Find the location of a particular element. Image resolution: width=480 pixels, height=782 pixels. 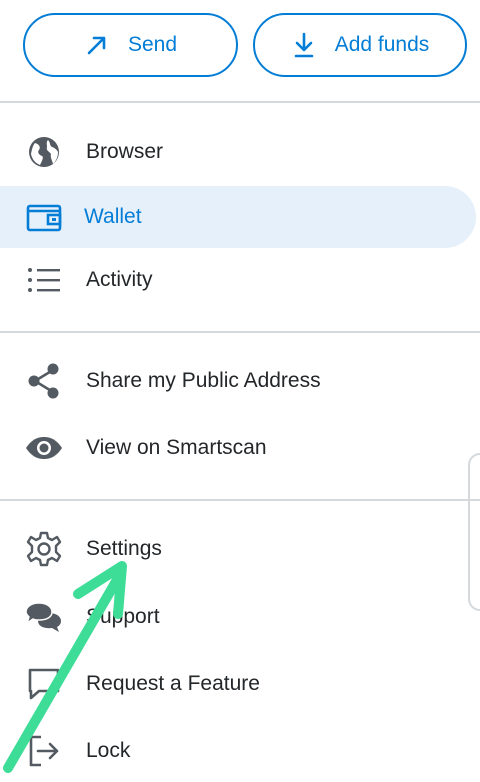

comment-icon is located at coordinates (44, 684).